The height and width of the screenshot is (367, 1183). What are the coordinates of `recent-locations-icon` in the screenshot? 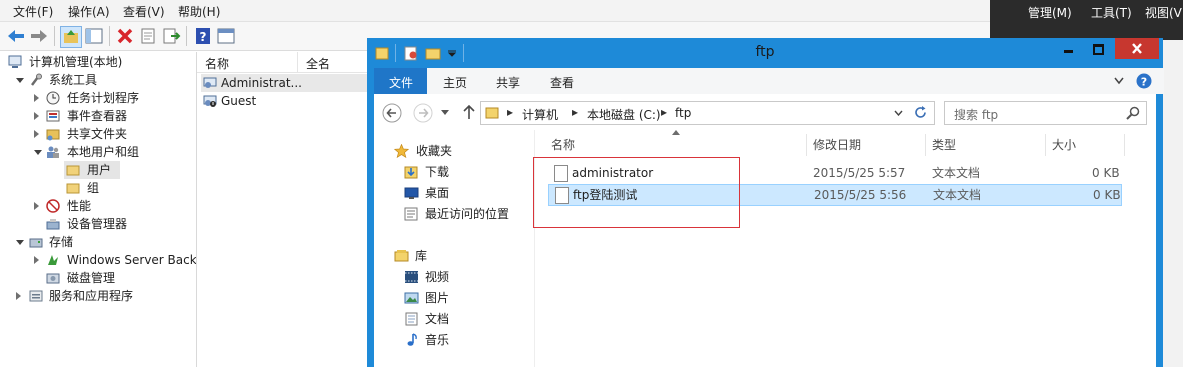 It's located at (445, 113).